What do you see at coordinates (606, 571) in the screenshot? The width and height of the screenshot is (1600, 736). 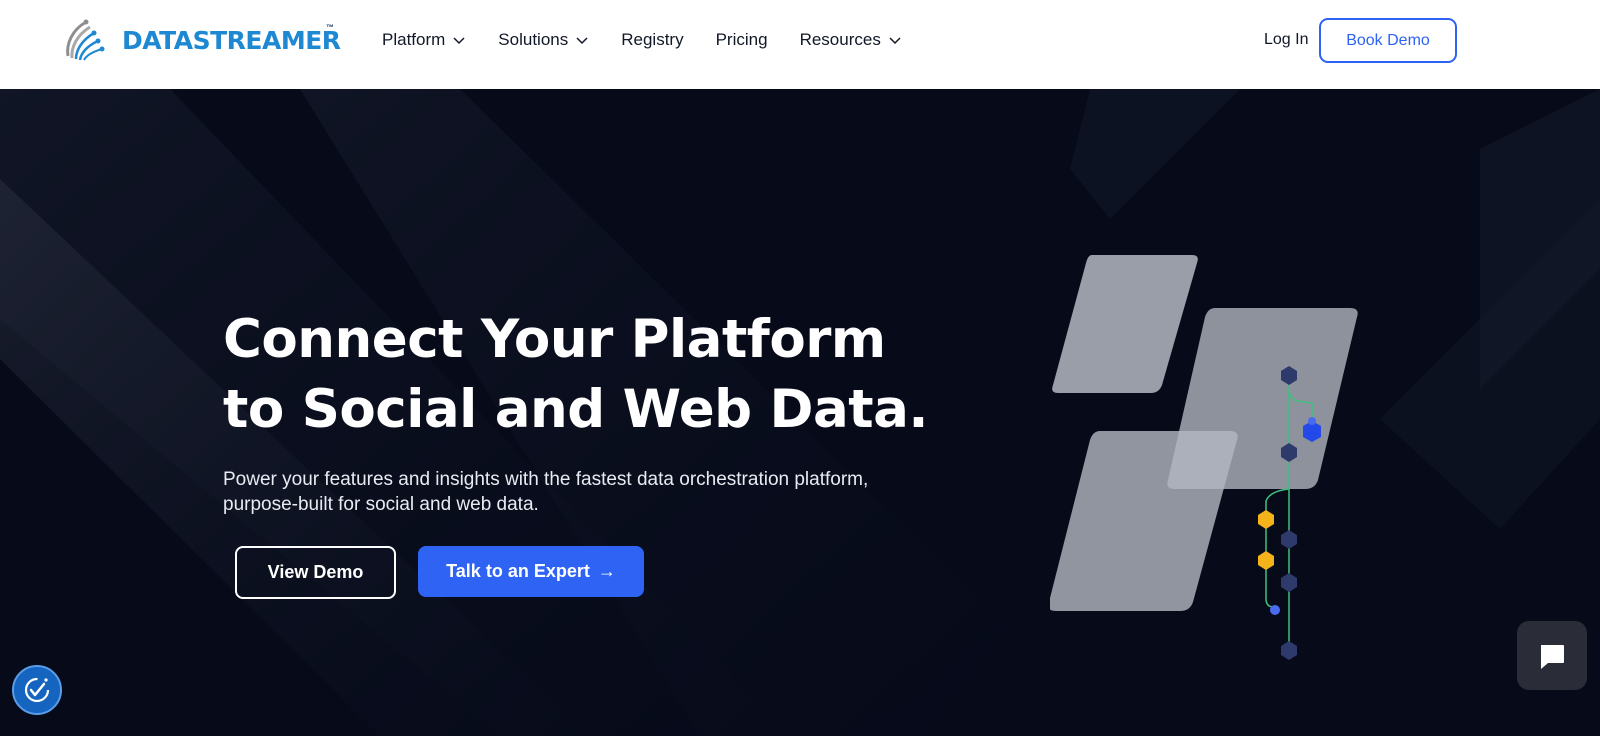 I see `arrow-right-icon: →` at bounding box center [606, 571].